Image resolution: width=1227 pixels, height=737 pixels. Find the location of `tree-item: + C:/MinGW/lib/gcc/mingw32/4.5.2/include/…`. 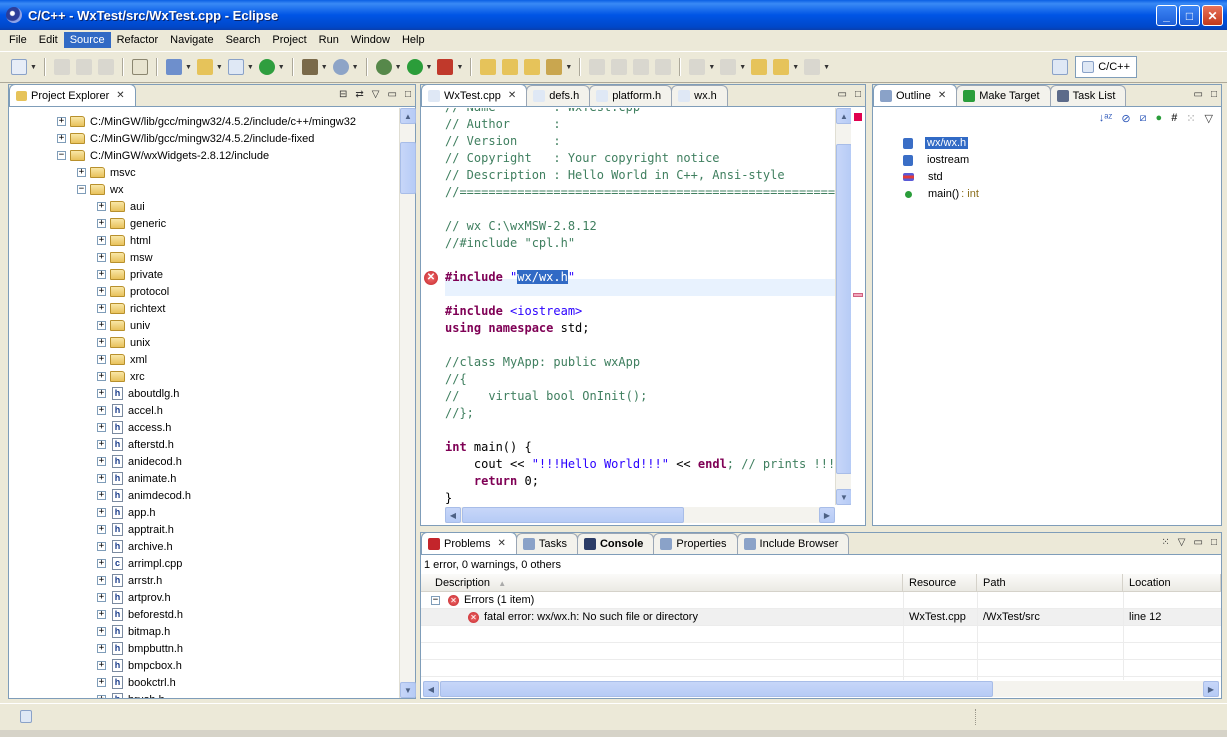

tree-item: + C:/MinGW/lib/gcc/mingw32/4.5.2/include/… is located at coordinates (206, 121).